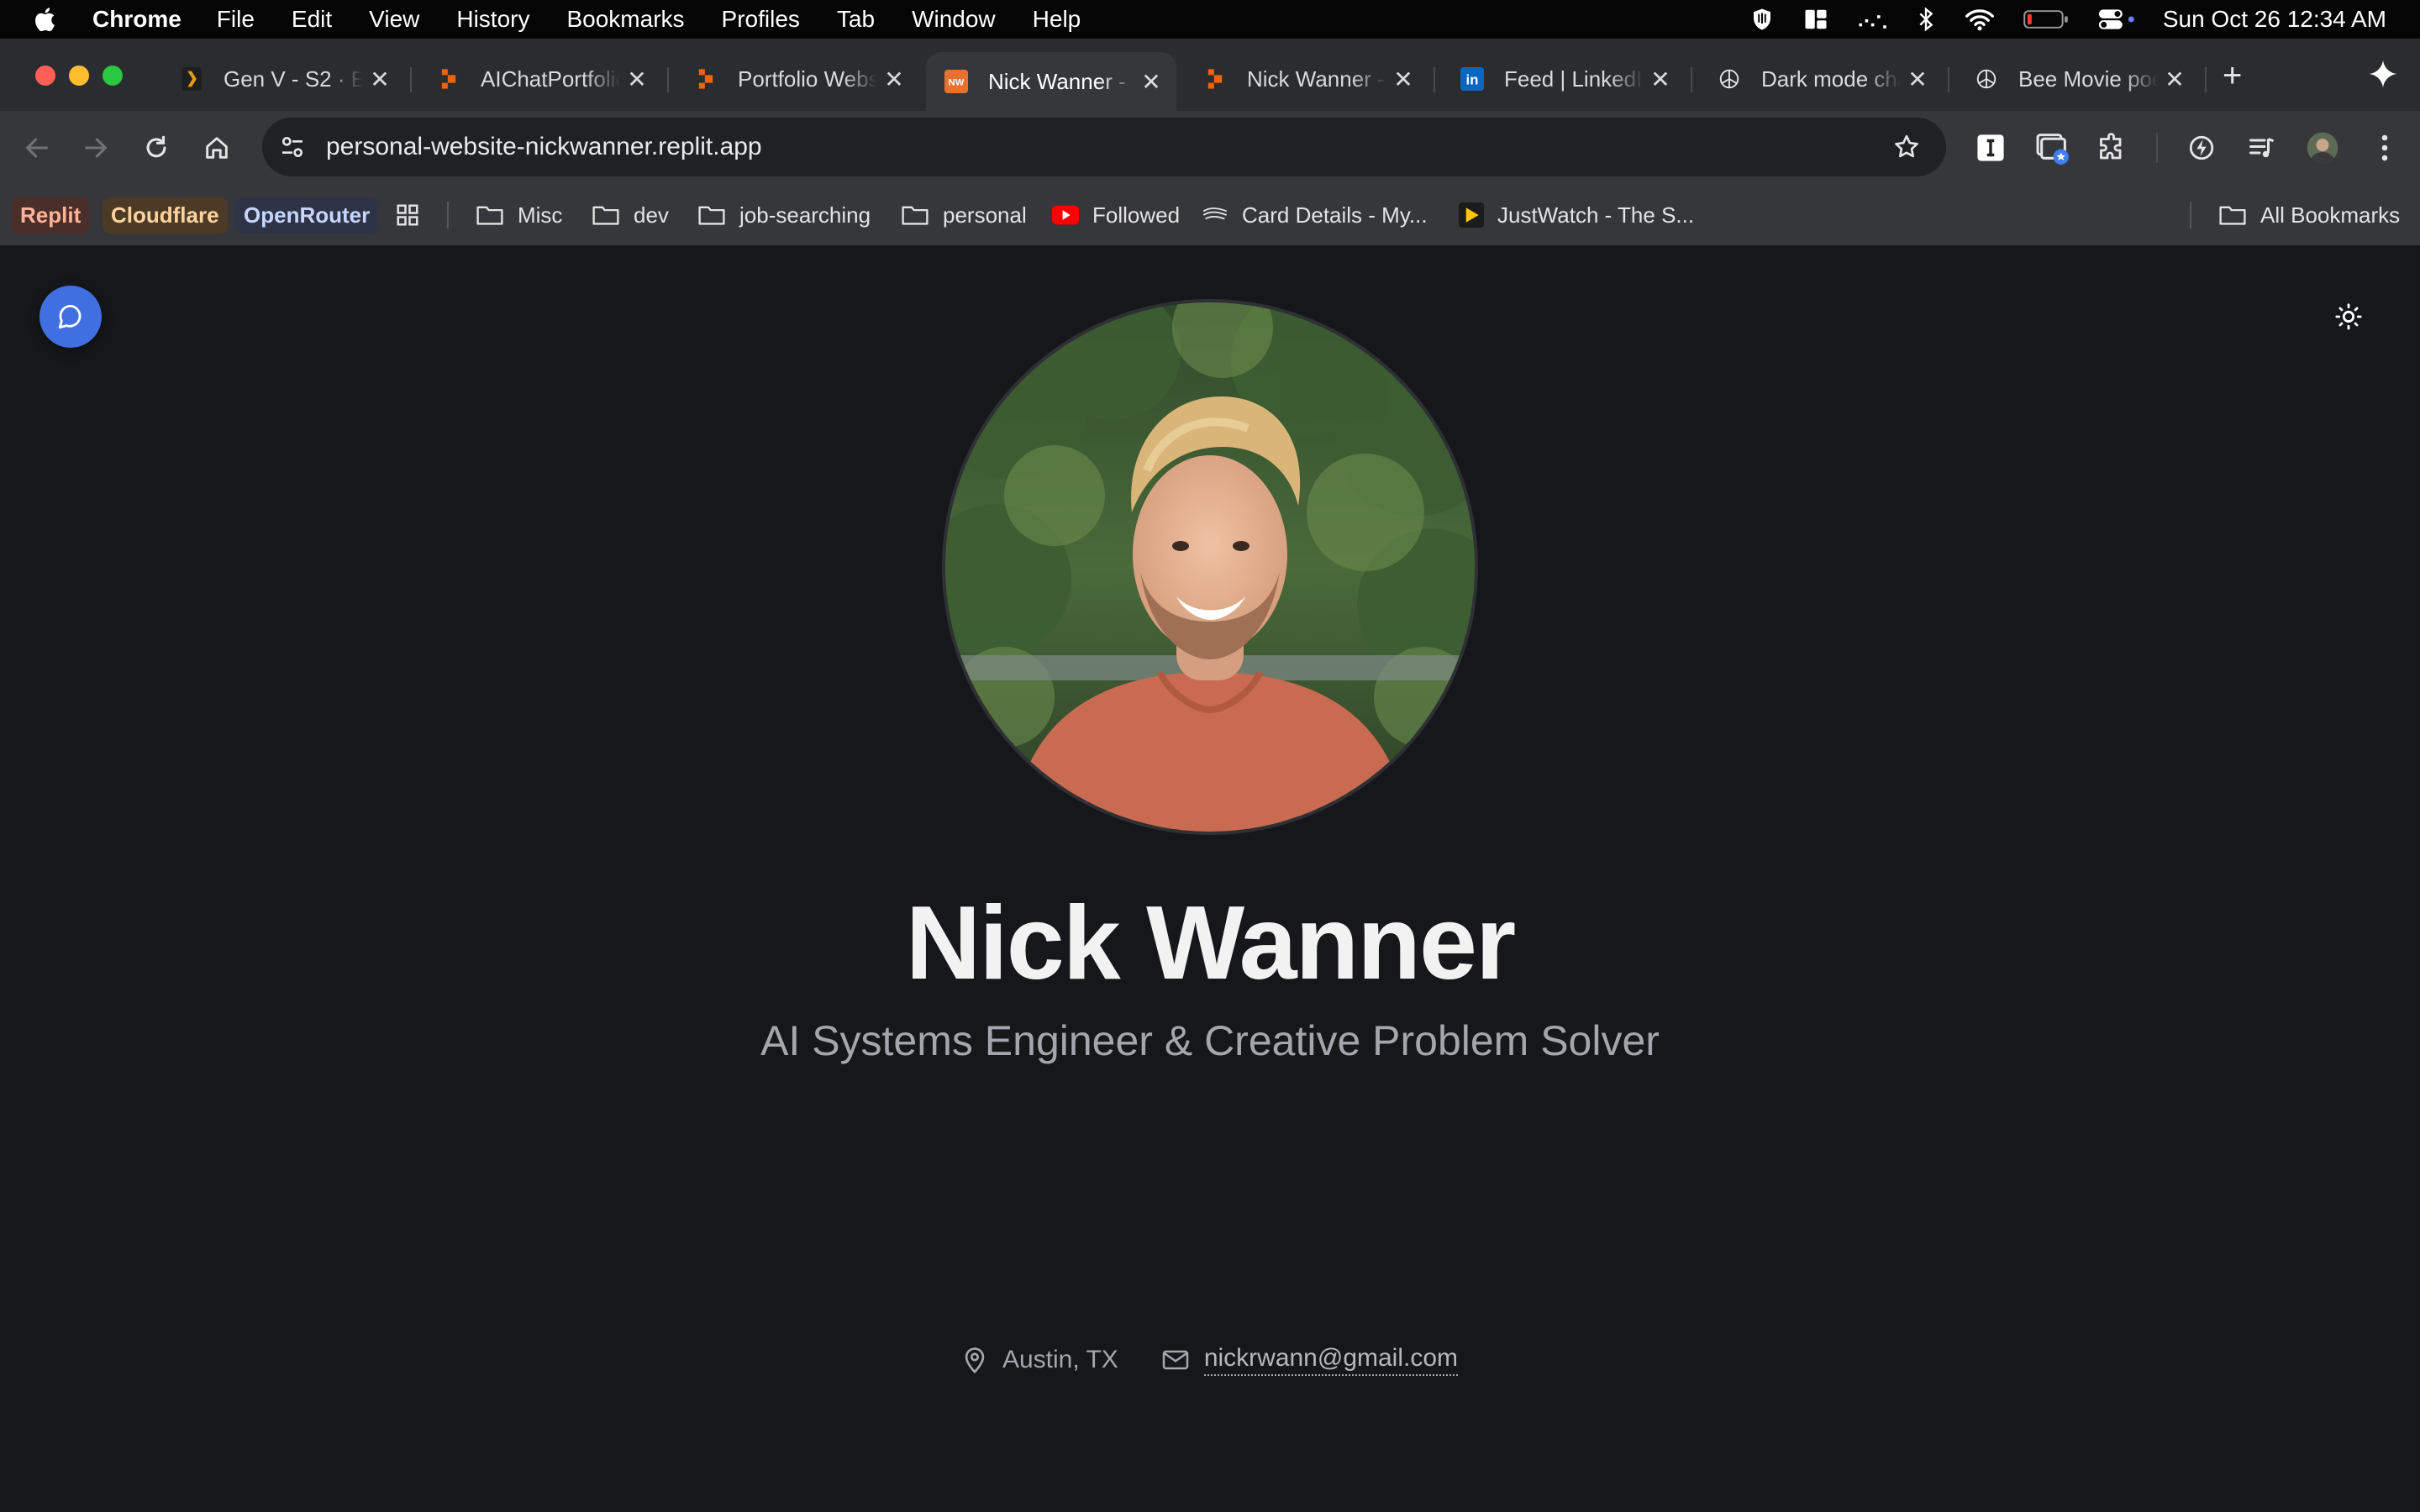 Image resolution: width=2420 pixels, height=1512 pixels. What do you see at coordinates (797, 79) in the screenshot?
I see `browser-tab: Portfolio Website ✕` at bounding box center [797, 79].